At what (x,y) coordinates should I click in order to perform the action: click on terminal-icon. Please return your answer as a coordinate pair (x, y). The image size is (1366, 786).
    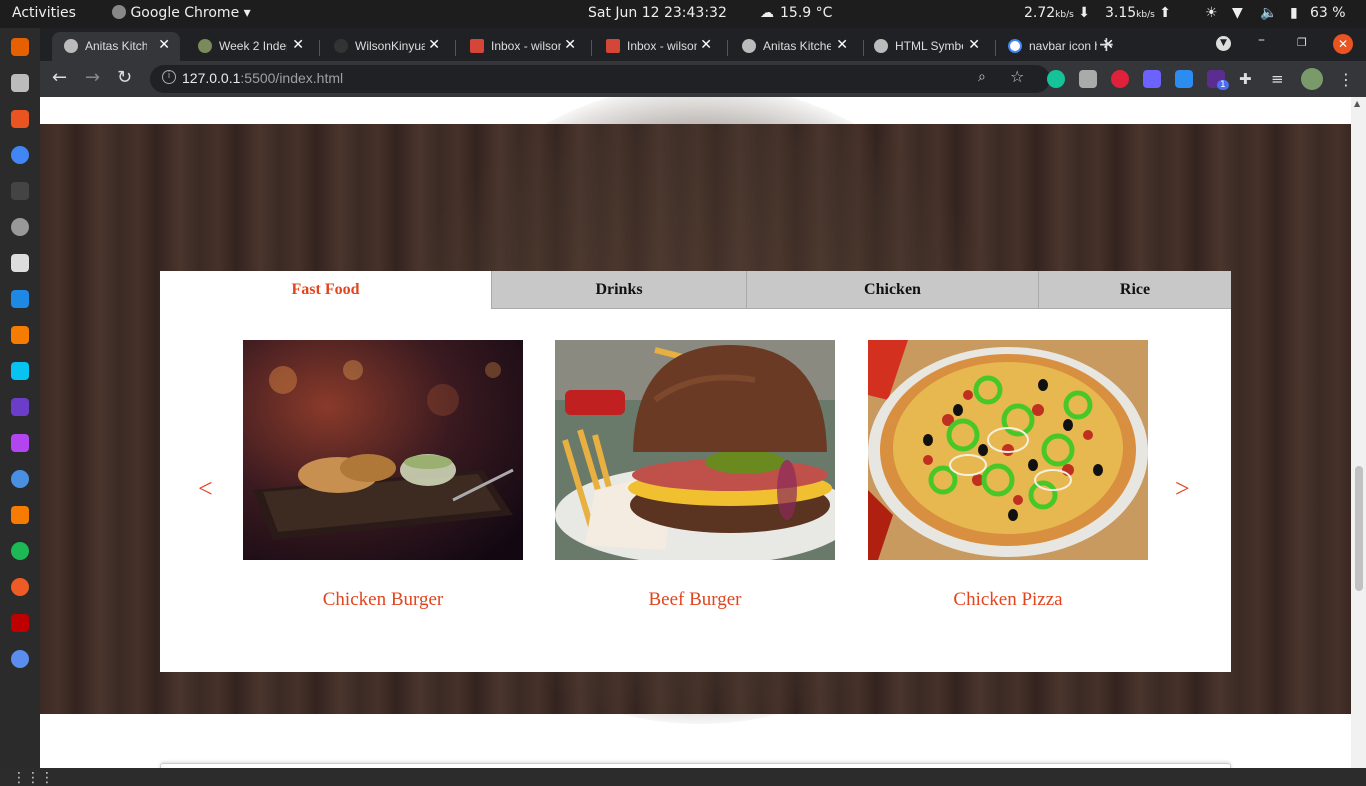
    Looking at the image, I should click on (20, 191).